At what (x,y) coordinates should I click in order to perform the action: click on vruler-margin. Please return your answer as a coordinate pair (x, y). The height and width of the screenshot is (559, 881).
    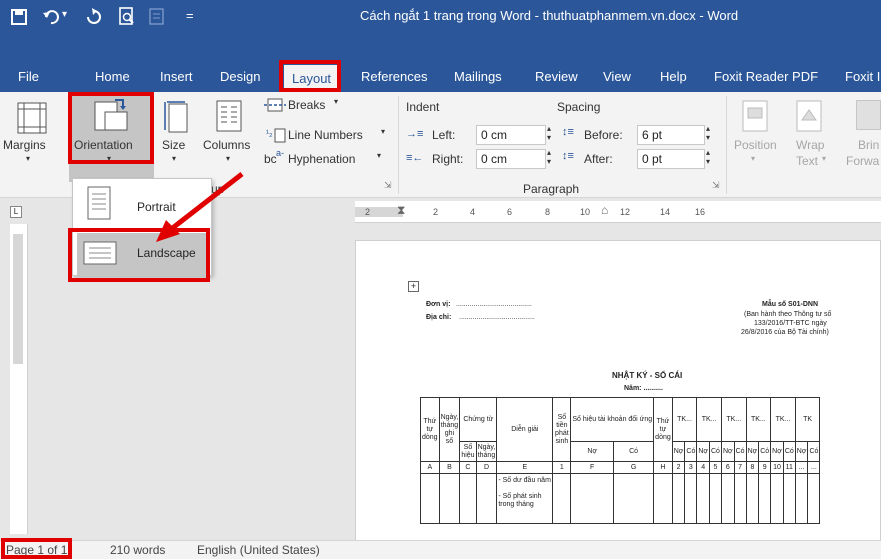
    Looking at the image, I should click on (18, 299).